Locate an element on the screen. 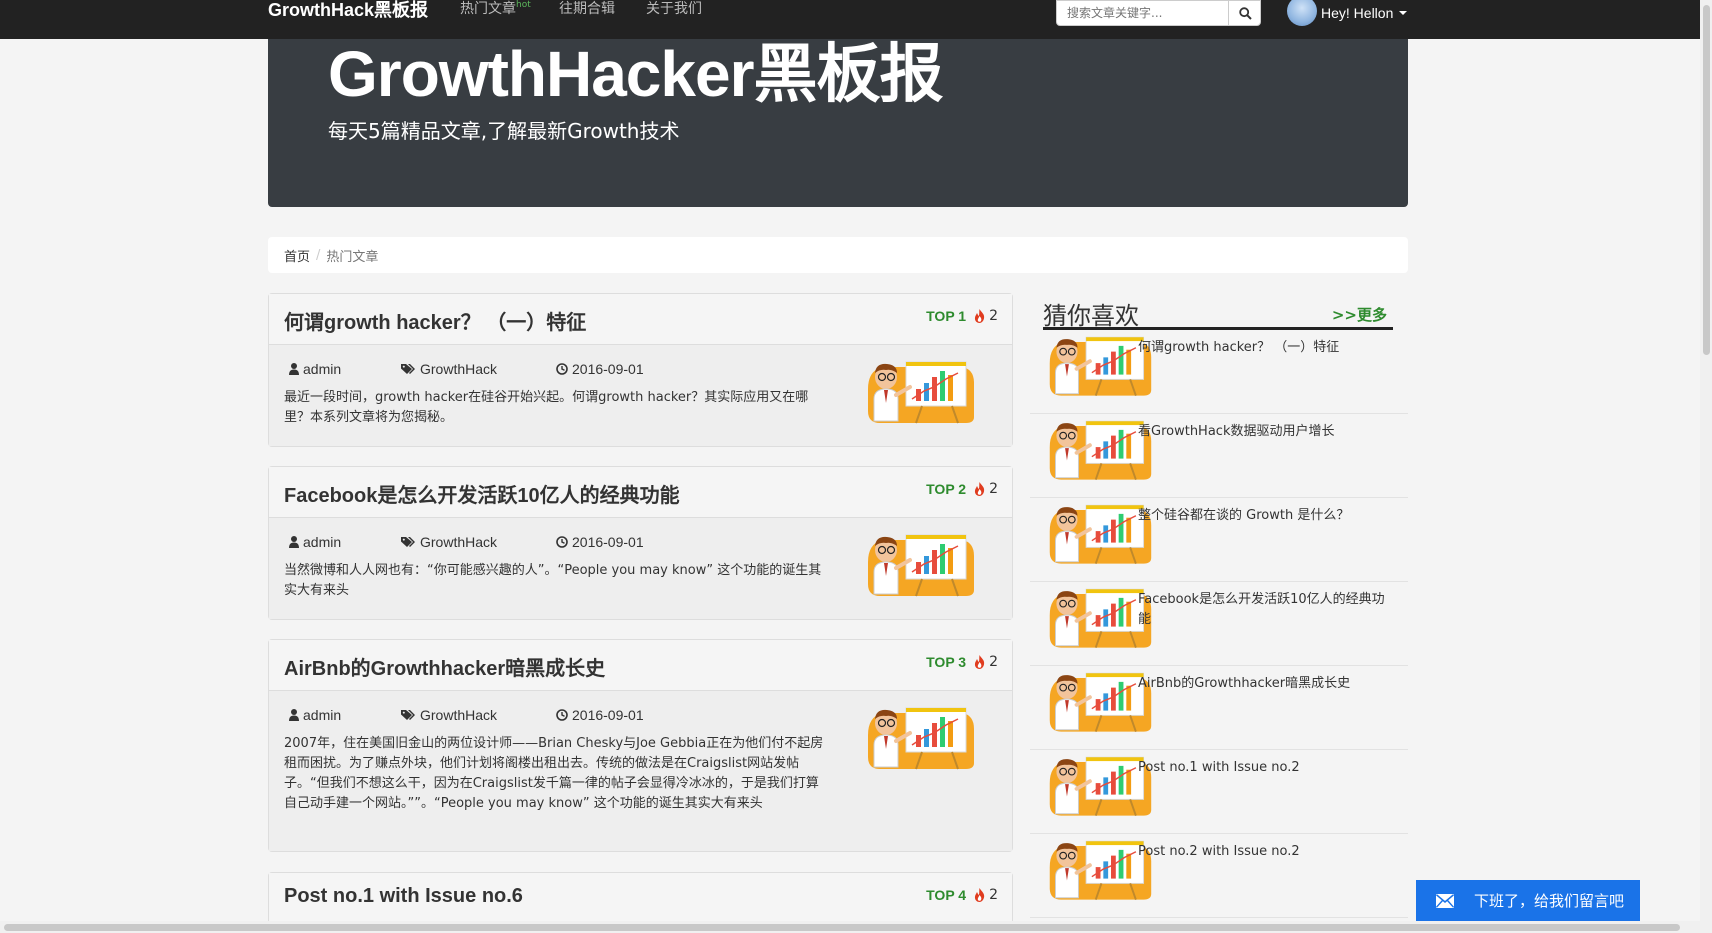 This screenshot has width=1712, height=933. nav-hot-articles: 热门文章hot is located at coordinates (495, 10).